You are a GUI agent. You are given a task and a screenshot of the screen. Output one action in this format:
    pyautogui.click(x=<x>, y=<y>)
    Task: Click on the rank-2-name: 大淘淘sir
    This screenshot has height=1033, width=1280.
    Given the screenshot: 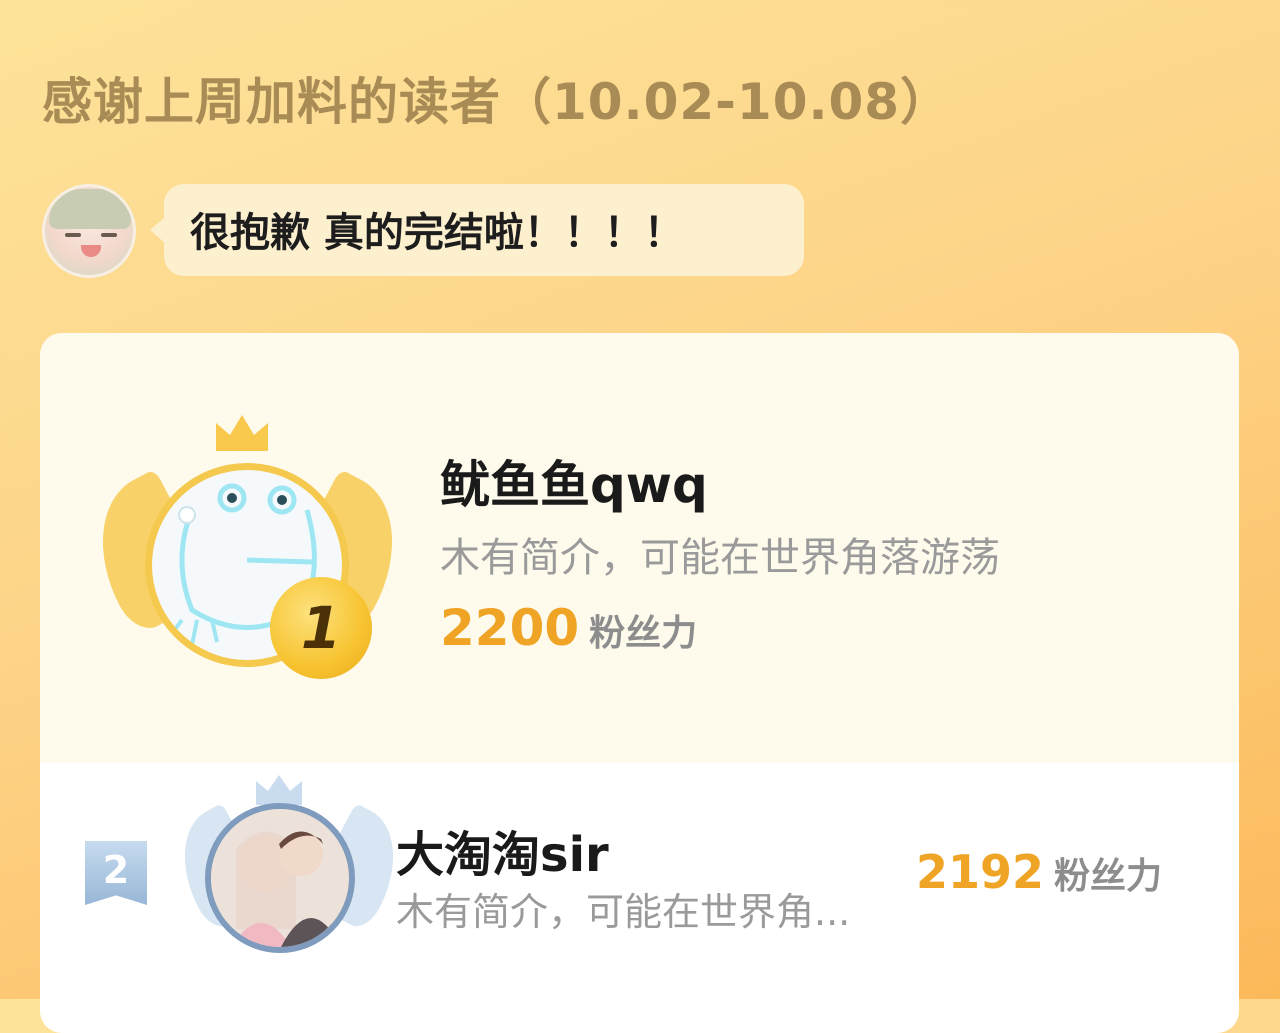 What is the action you would take?
    pyautogui.click(x=502, y=850)
    